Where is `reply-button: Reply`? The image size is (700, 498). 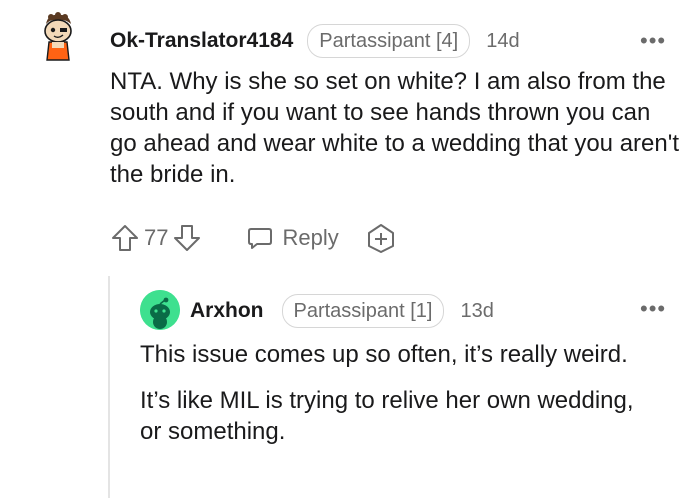
reply-button: Reply is located at coordinates (292, 238).